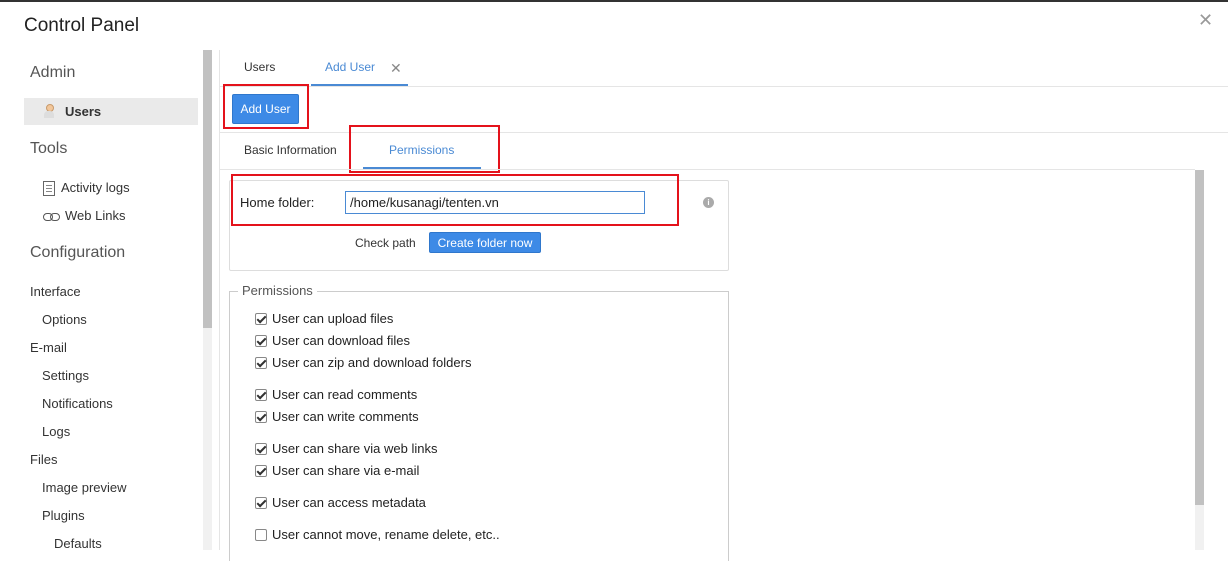 This screenshot has height=573, width=1228. I want to click on sidebar-item-activity-logs: Activity logs, so click(86, 188).